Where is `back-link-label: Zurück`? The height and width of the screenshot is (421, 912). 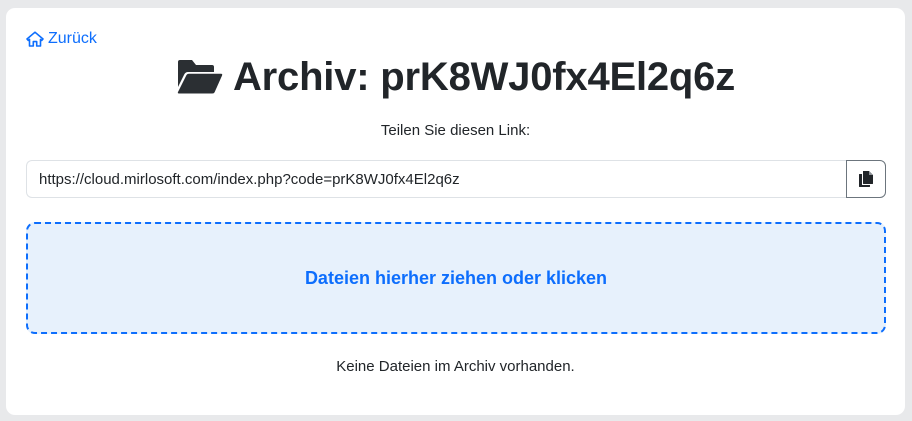 back-link-label: Zurück is located at coordinates (72, 38).